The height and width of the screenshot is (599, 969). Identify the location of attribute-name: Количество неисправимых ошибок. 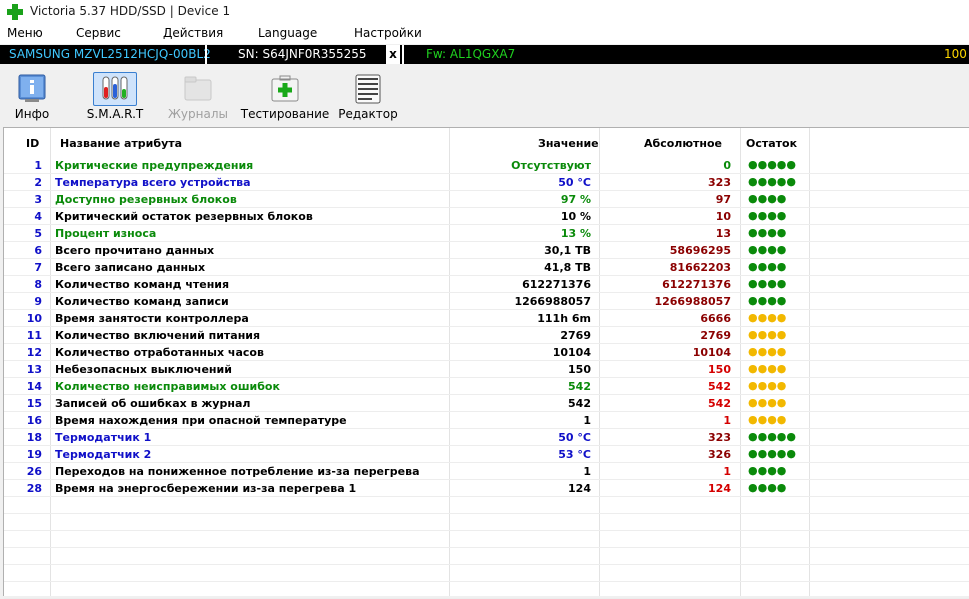
(167, 386).